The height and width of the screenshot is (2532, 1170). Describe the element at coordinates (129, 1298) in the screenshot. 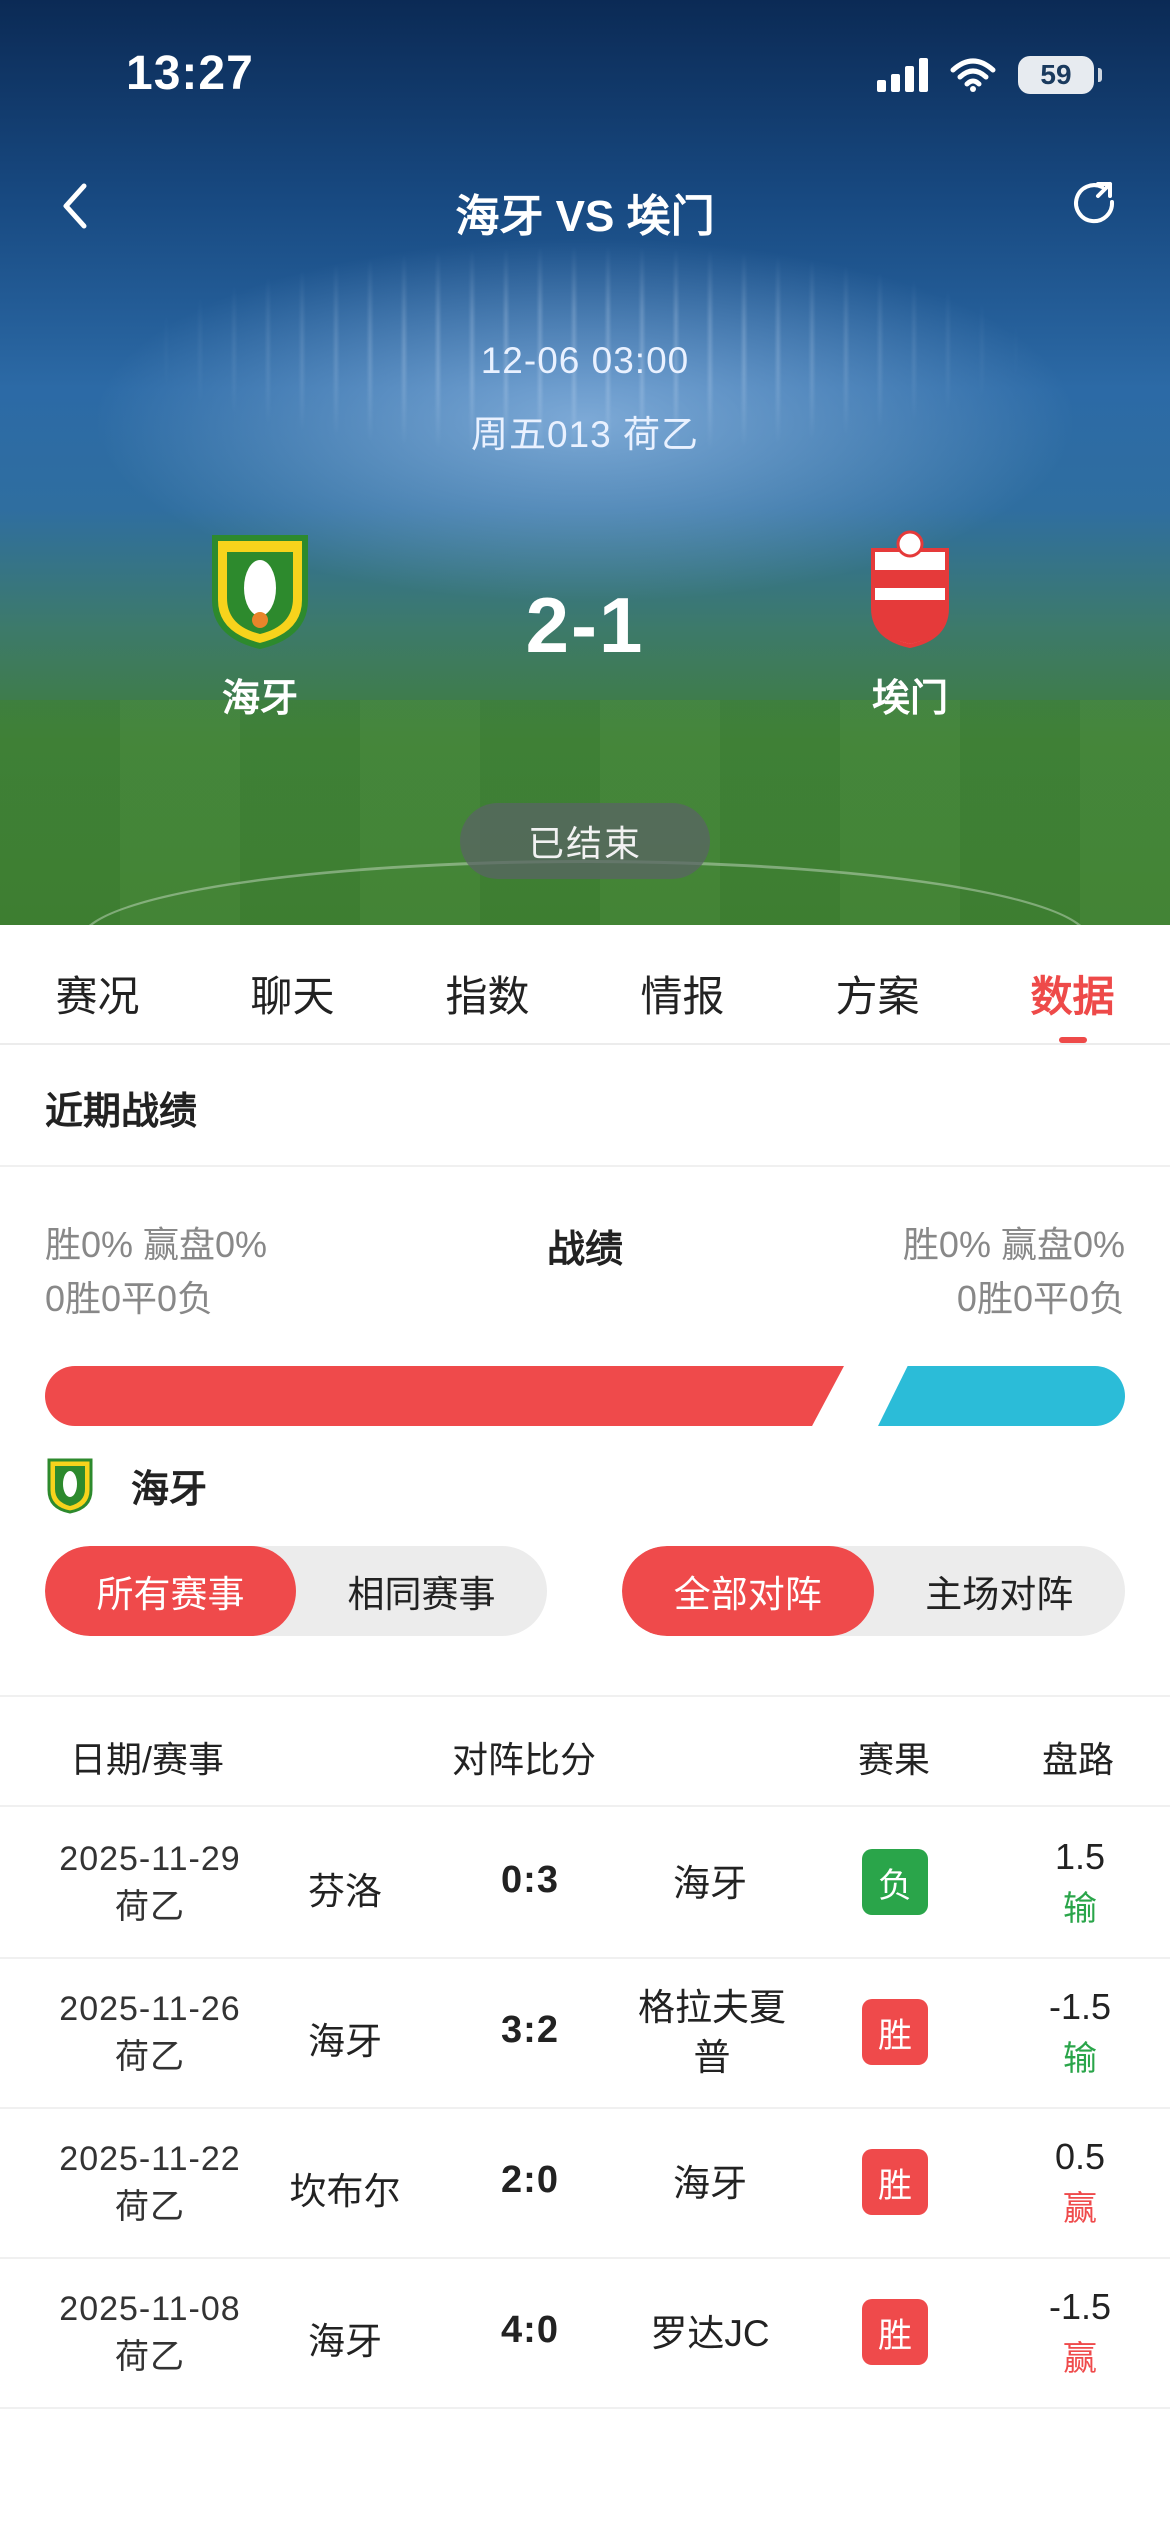

I see `home-record: 0胜0平0负` at that location.